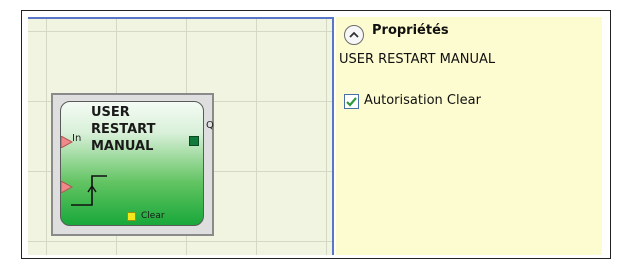 Image resolution: width=628 pixels, height=268 pixels. I want to click on block-title-line-1: USER, so click(110, 112).